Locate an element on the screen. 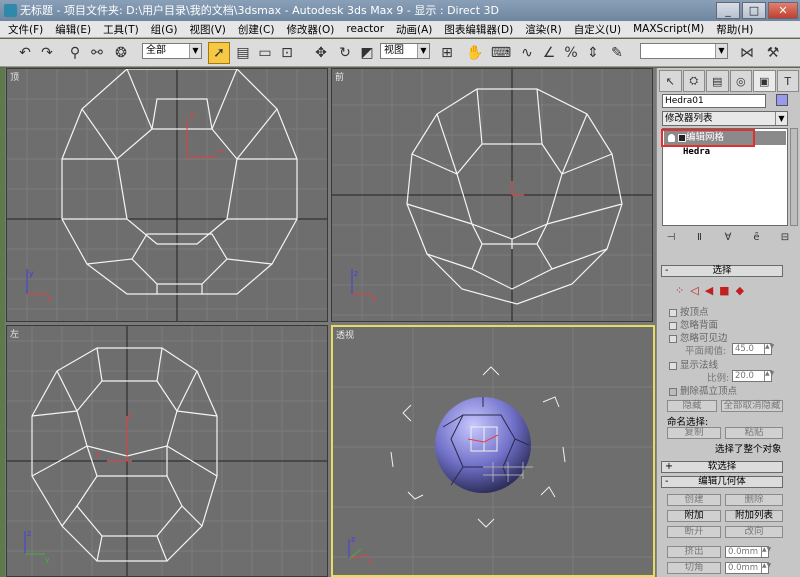 This screenshot has height=577, width=800. viewport-label-top: 顶 is located at coordinates (14, 76).